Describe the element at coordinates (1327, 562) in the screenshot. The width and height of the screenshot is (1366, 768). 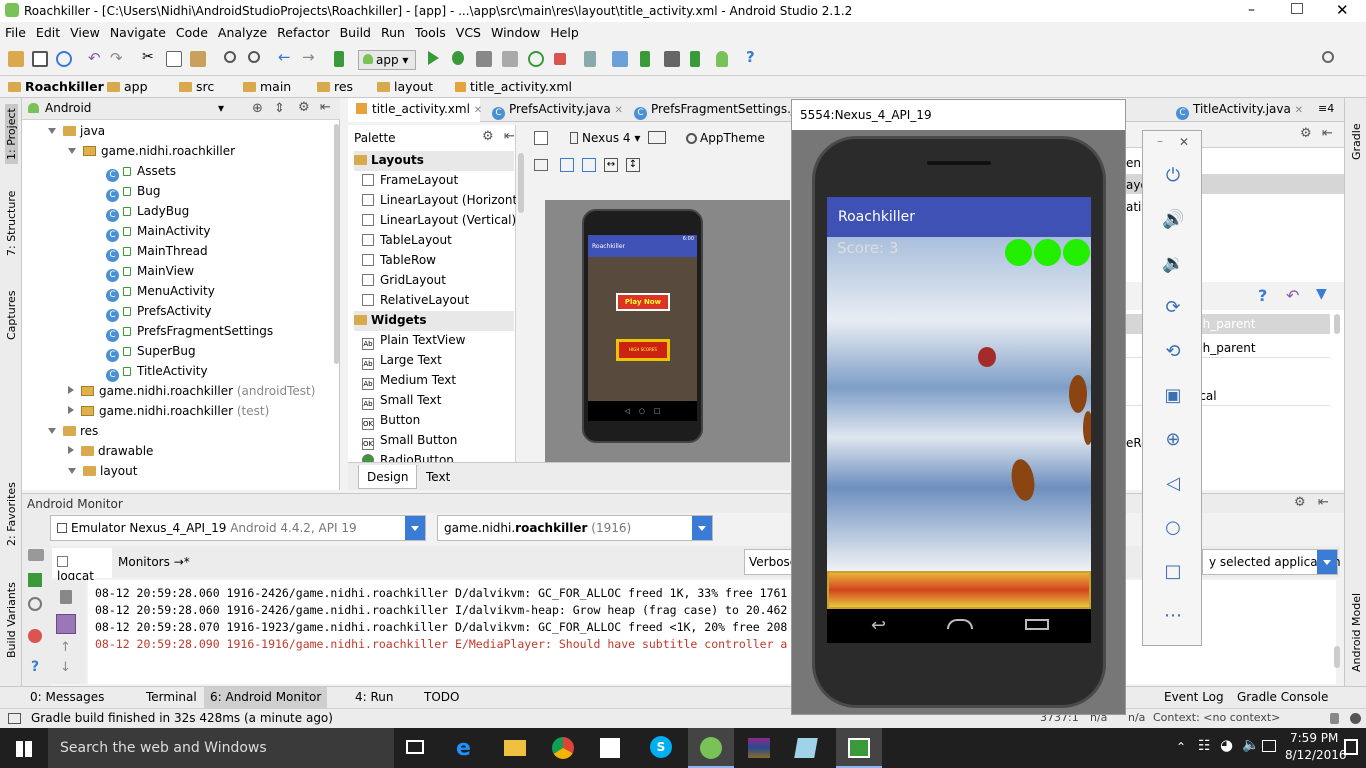
I see `filter-dropdown-icon` at that location.